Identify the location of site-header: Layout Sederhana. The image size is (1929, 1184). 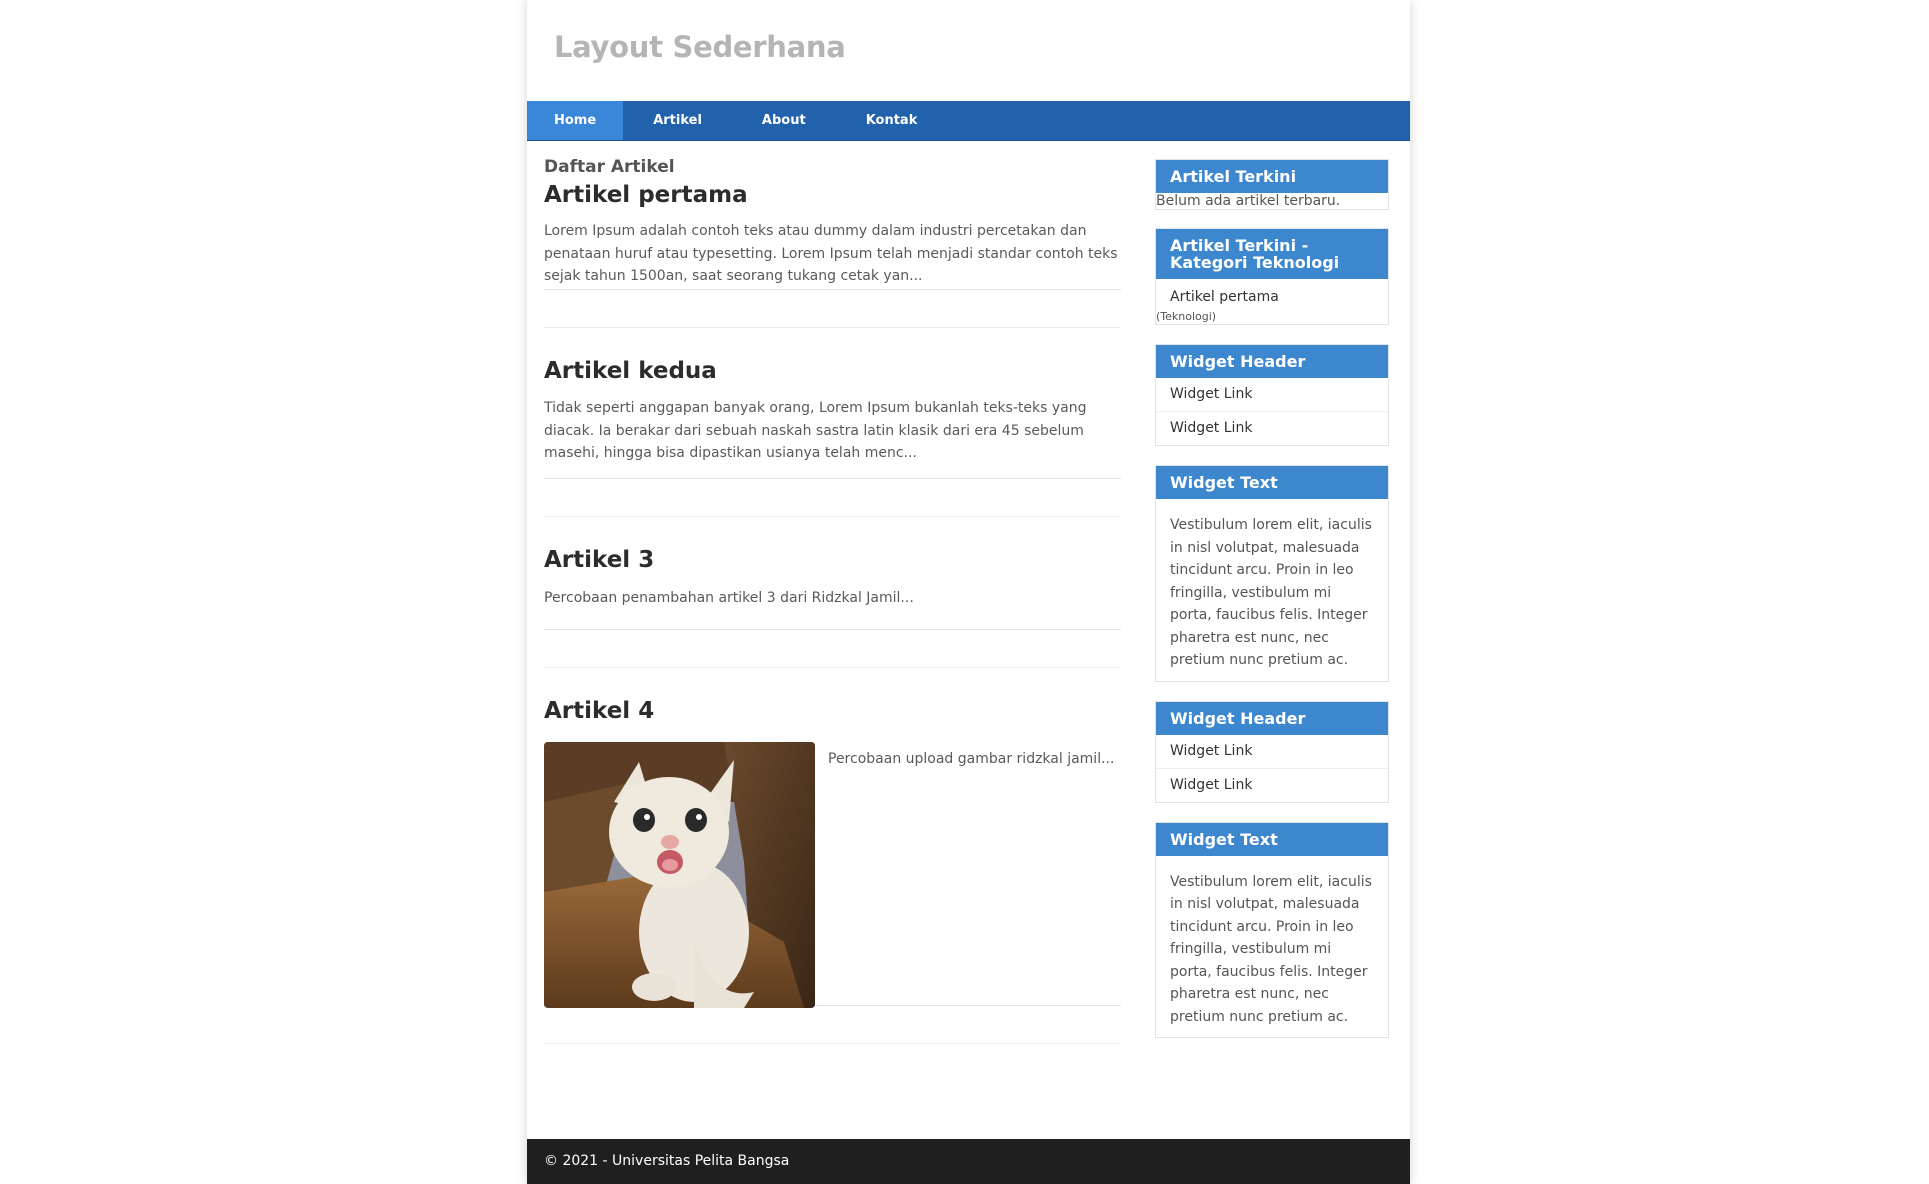
(968, 50).